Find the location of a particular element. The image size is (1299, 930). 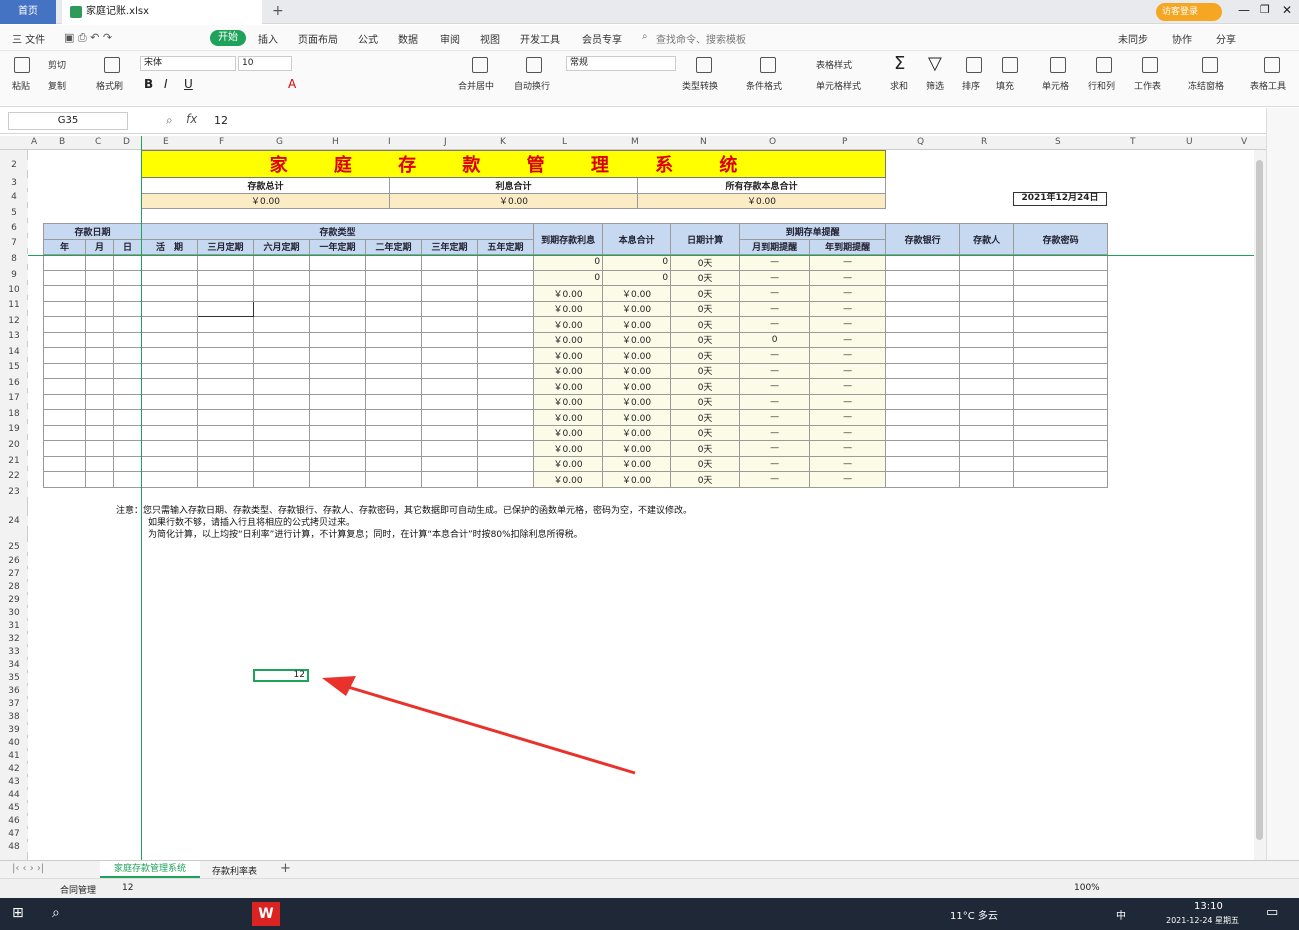

column-header: E is located at coordinates (166, 142).